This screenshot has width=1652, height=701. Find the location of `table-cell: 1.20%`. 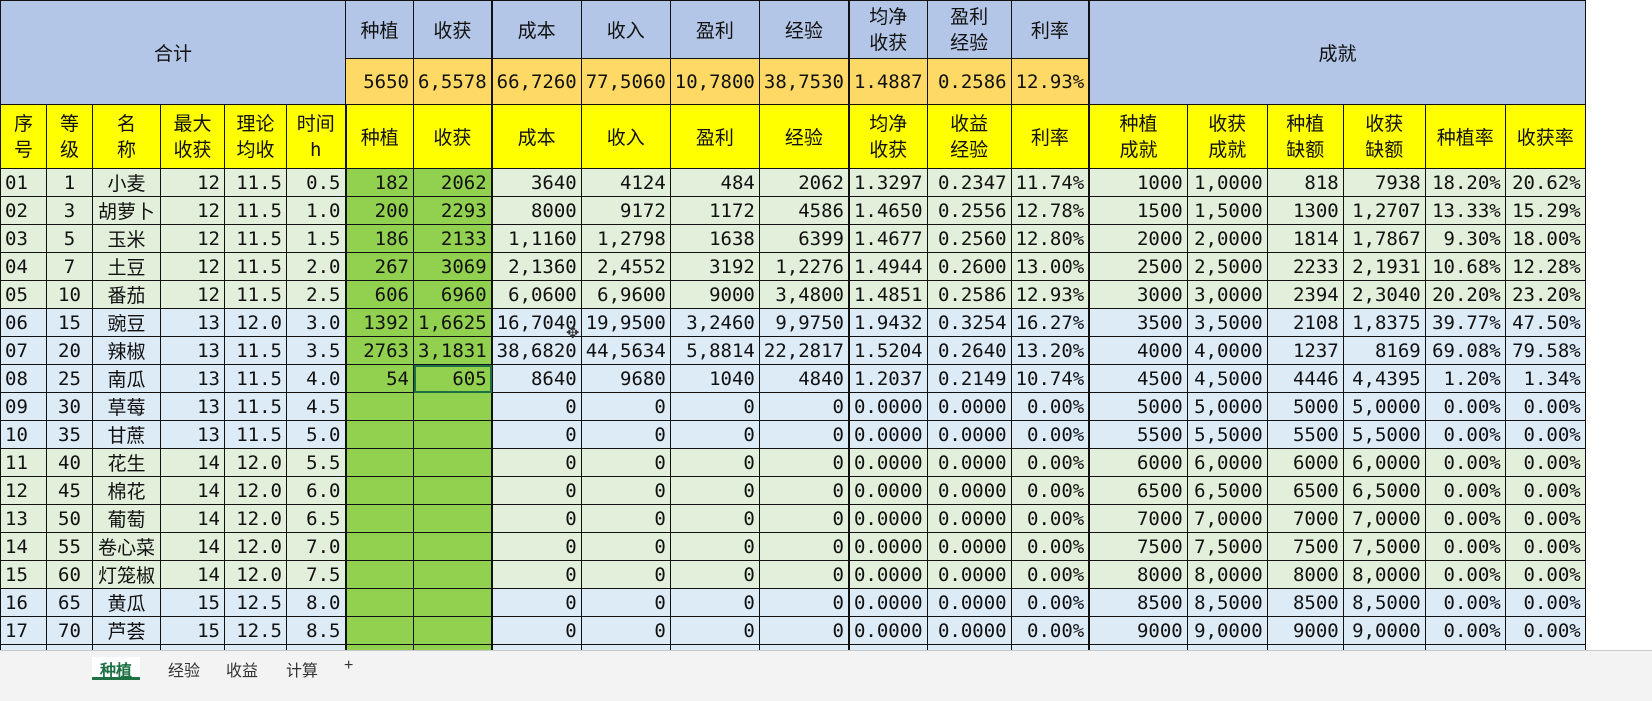

table-cell: 1.20% is located at coordinates (1465, 378).